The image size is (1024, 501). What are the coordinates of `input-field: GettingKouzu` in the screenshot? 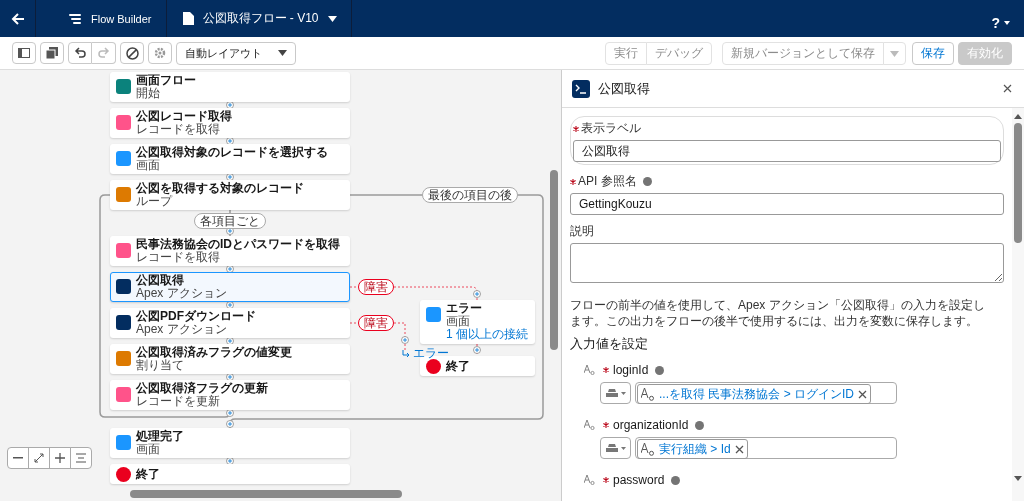 It's located at (787, 204).